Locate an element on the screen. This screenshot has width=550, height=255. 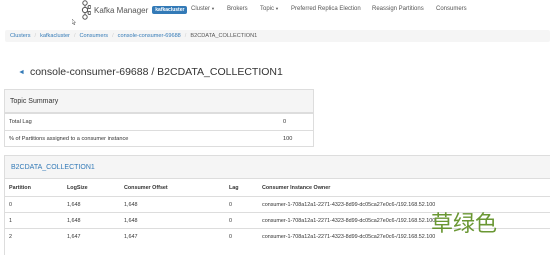
column-header: LogSize is located at coordinates (77, 188).